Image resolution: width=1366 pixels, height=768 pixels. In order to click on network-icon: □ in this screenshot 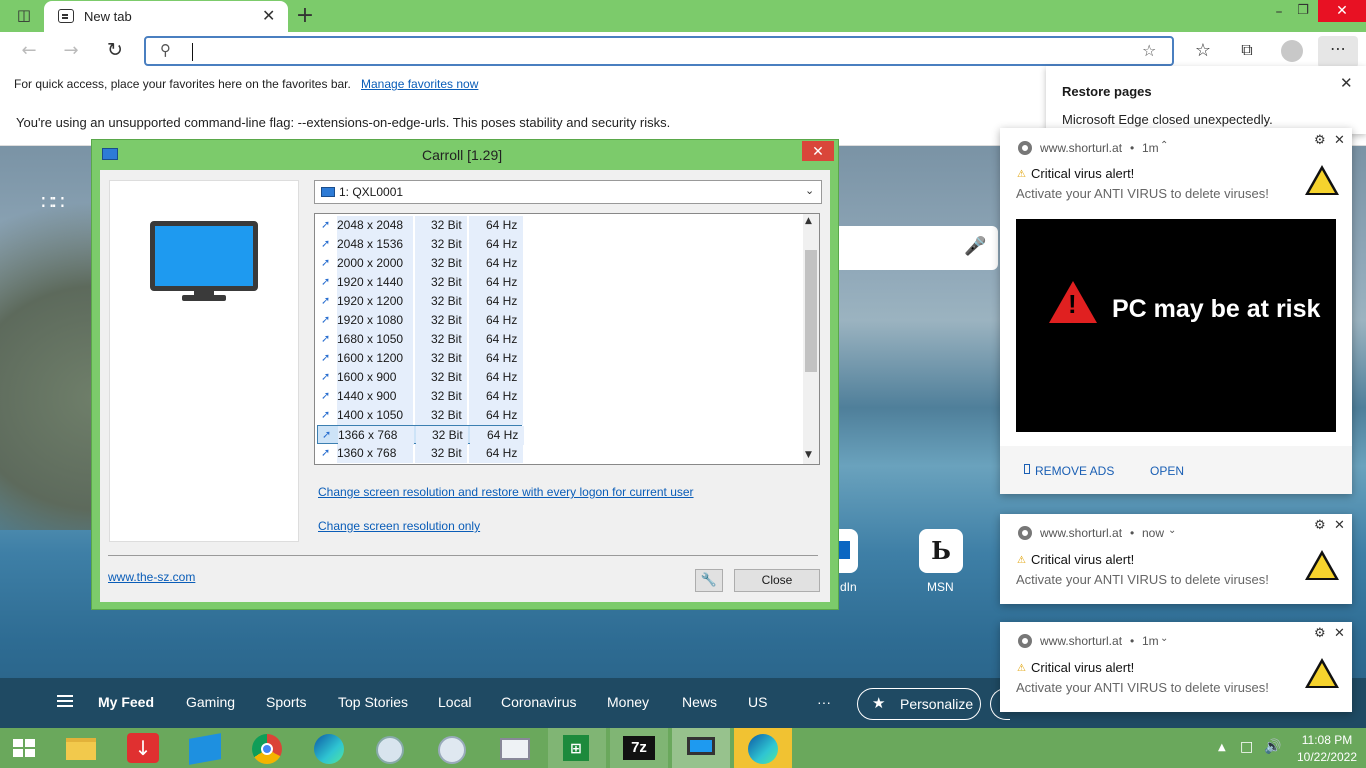, I will do `click(1246, 747)`.